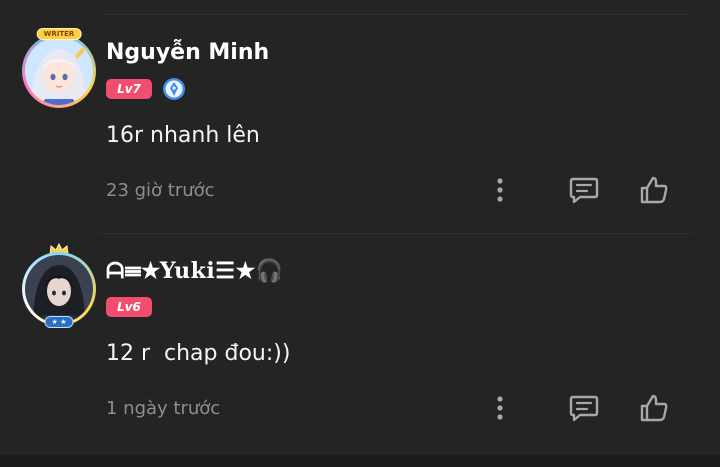 Image resolution: width=720 pixels, height=467 pixels. I want to click on author-name: Nguyễn Minh, so click(187, 52).